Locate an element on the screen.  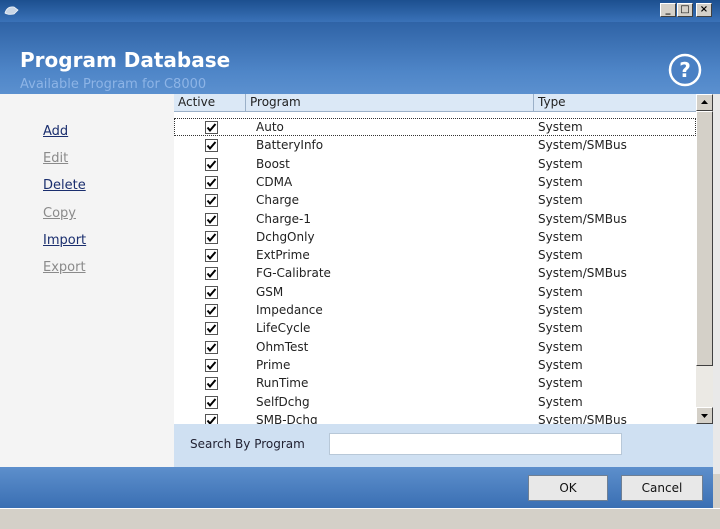
table-row: Boost System is located at coordinates (435, 164).